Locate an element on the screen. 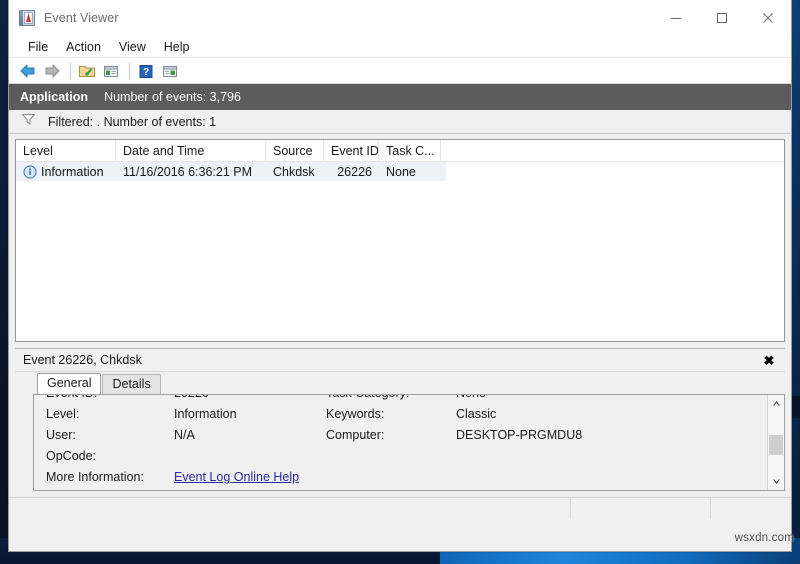 This screenshot has width=800, height=564. scroll-down-icon is located at coordinates (776, 481).